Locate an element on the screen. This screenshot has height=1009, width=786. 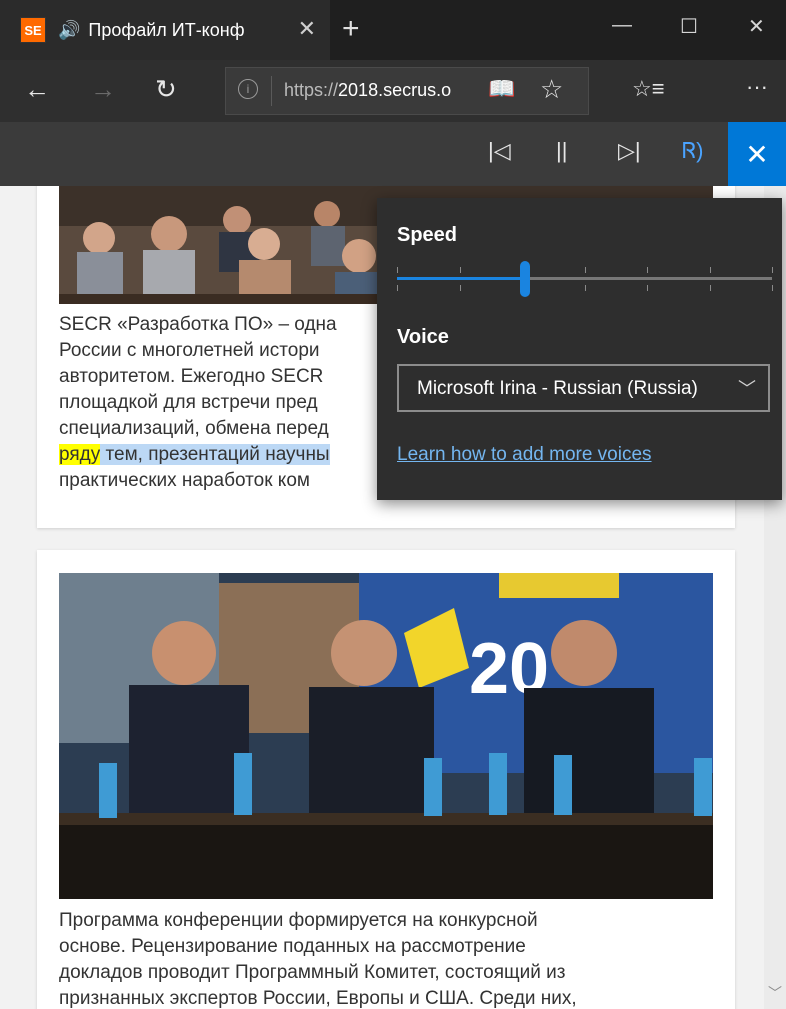
close-read-aloud-button: ✕ is located at coordinates (757, 154).